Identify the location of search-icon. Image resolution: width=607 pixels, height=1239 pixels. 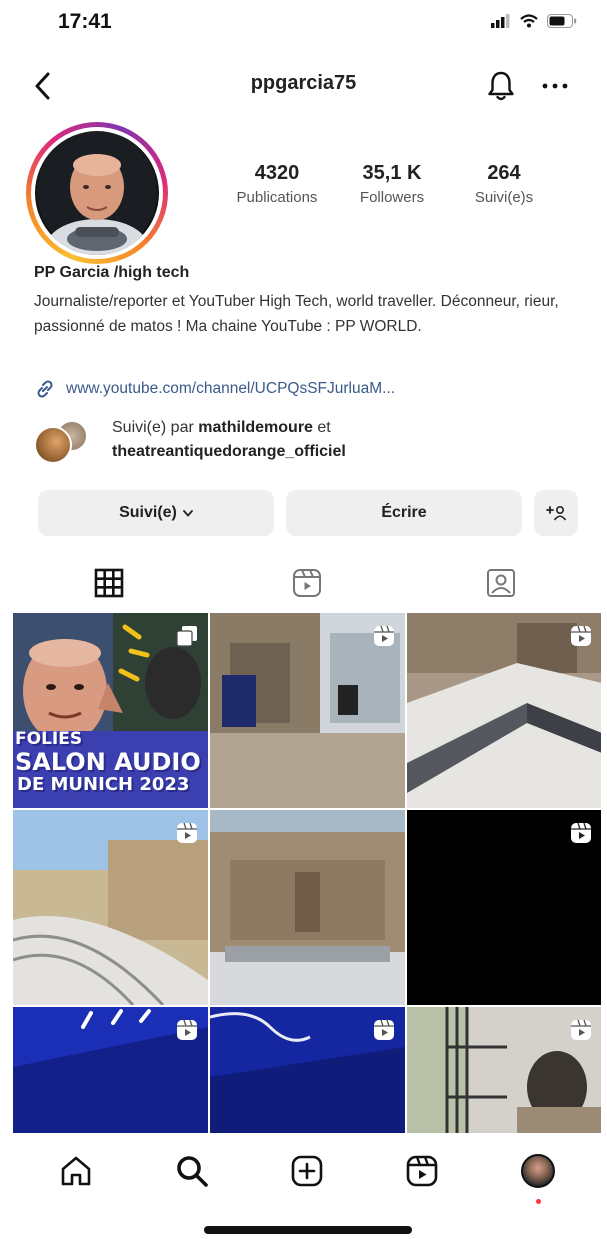
(192, 1171).